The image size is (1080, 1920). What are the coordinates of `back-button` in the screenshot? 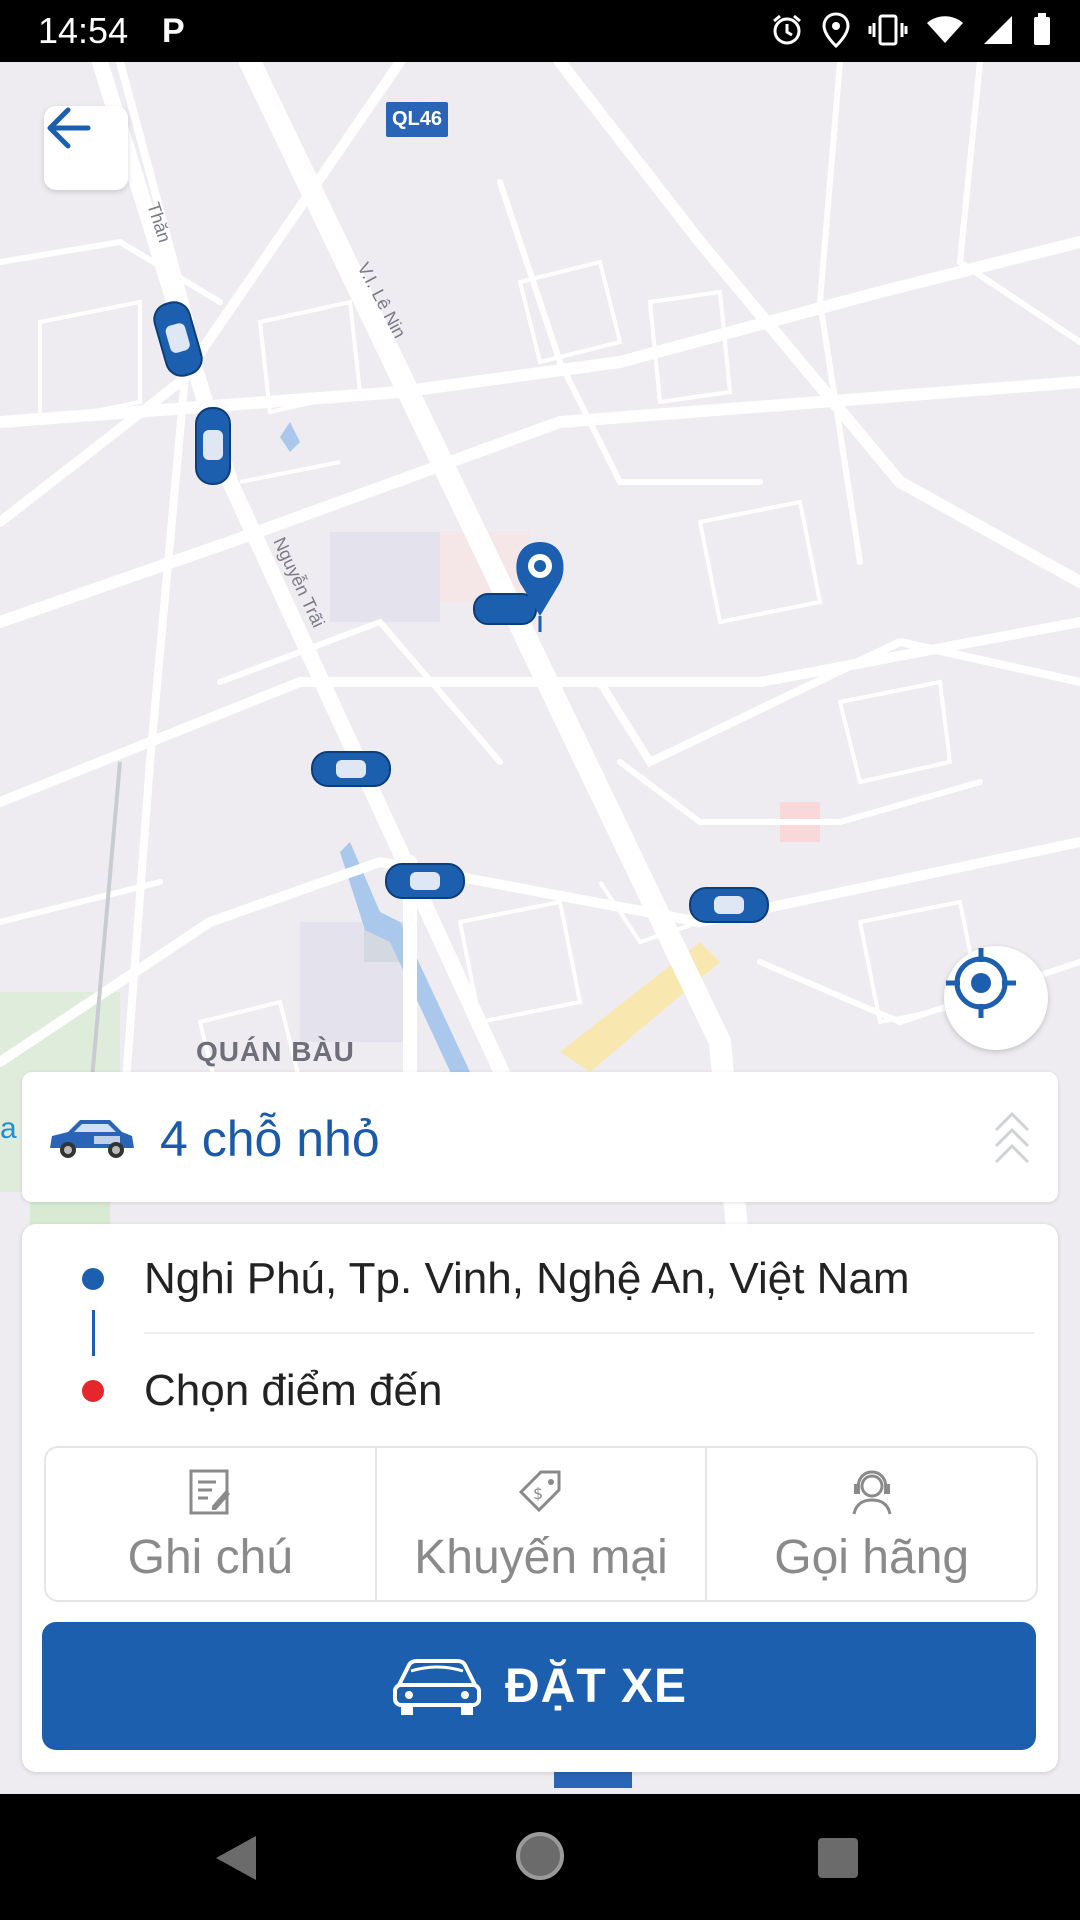 It's located at (86, 148).